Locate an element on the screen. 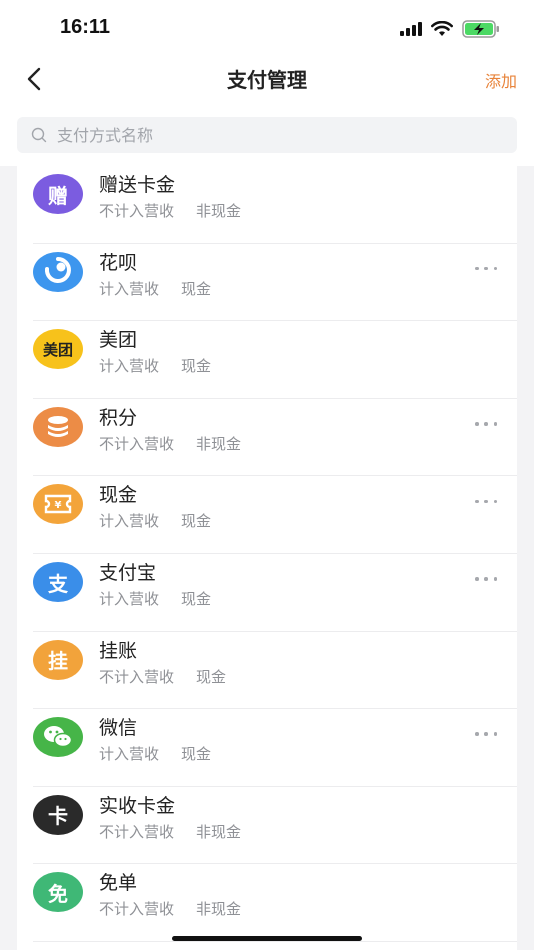 The image size is (534, 950). meituan-icon: 美团 is located at coordinates (58, 349).